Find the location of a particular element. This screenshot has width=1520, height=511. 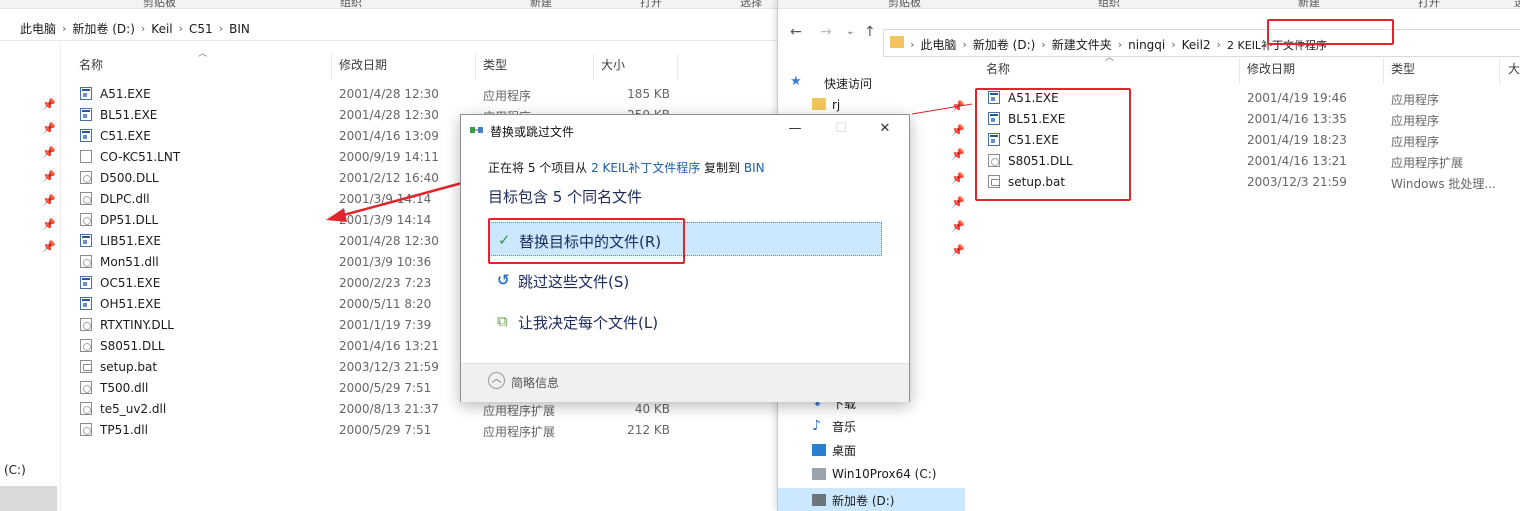

ribbon-group-label: 打开 is located at coordinates (651, 4).